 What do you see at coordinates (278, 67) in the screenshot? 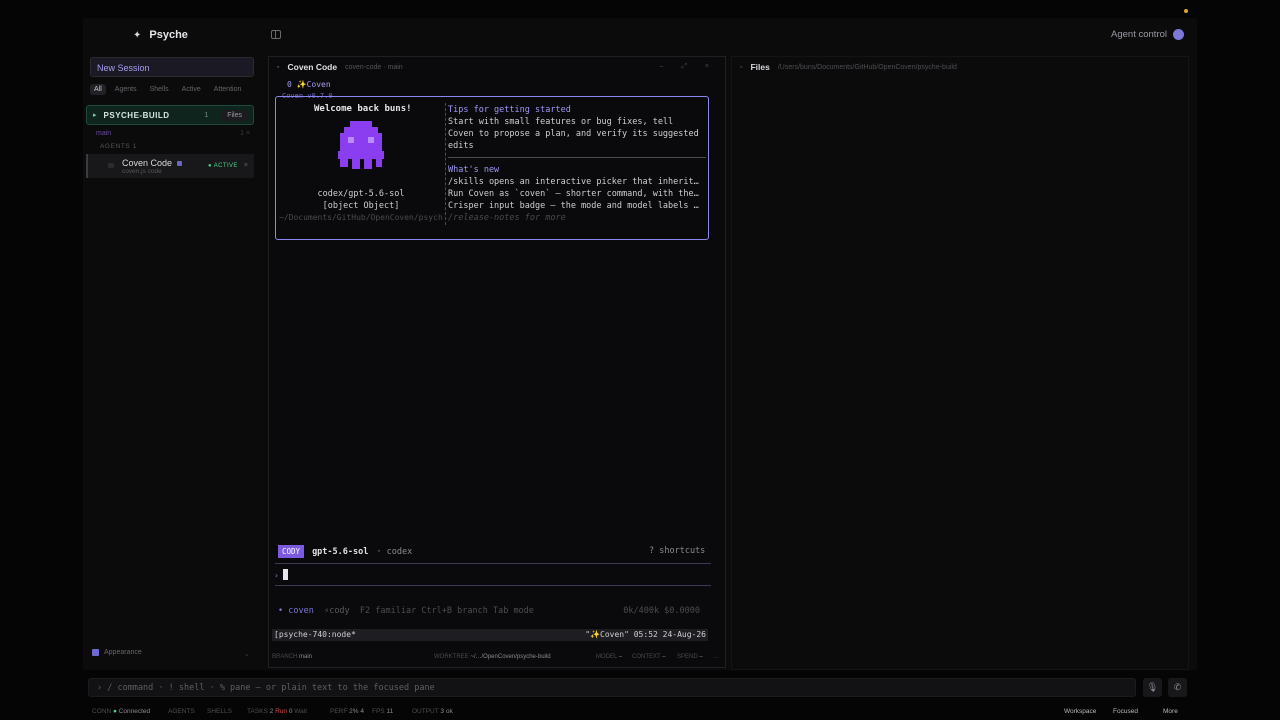
I see `pane-icon: ▪` at bounding box center [278, 67].